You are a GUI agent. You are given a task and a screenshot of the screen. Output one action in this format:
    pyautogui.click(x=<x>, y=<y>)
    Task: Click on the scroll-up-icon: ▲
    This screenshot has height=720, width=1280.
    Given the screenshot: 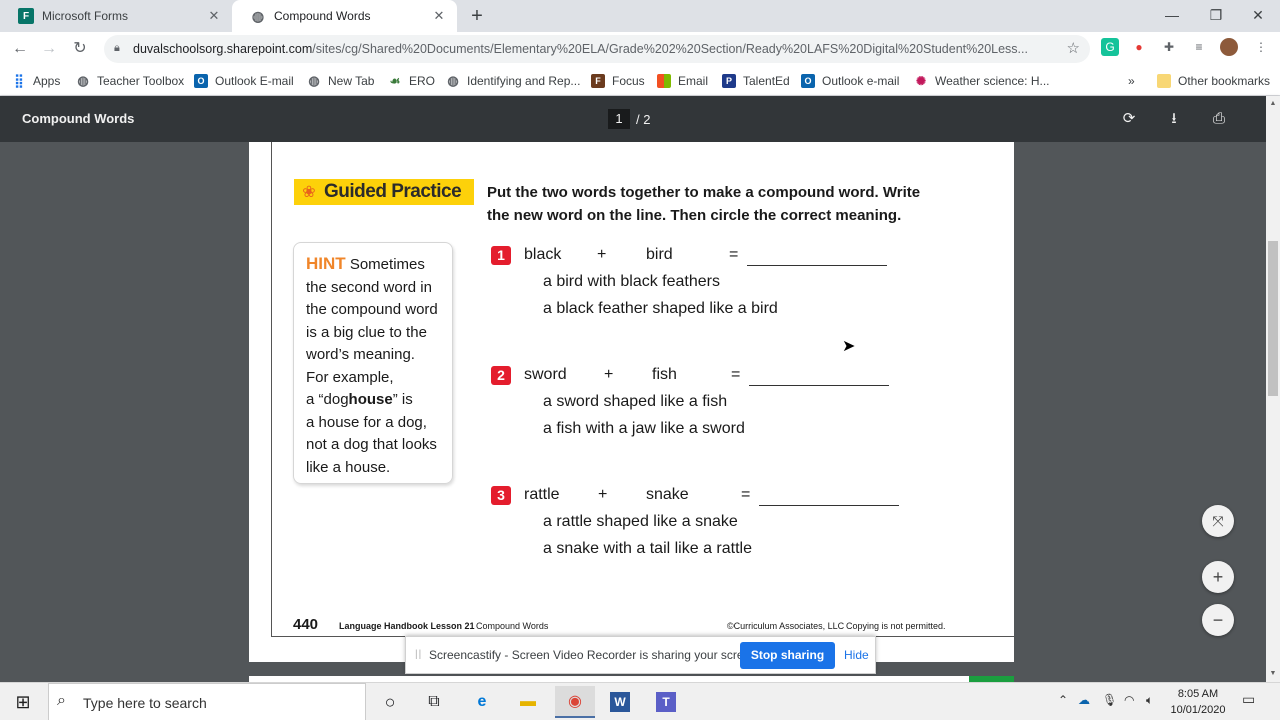 What is the action you would take?
    pyautogui.click(x=1273, y=104)
    